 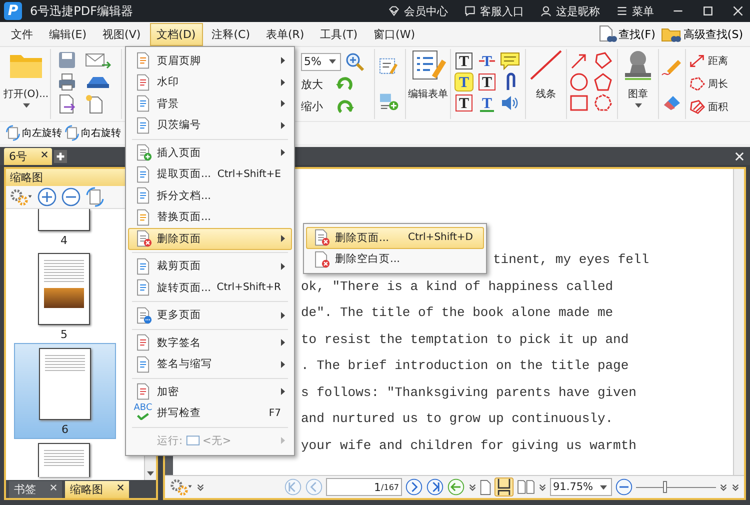 What do you see at coordinates (394, 11) in the screenshot?
I see `diamond-icon` at bounding box center [394, 11].